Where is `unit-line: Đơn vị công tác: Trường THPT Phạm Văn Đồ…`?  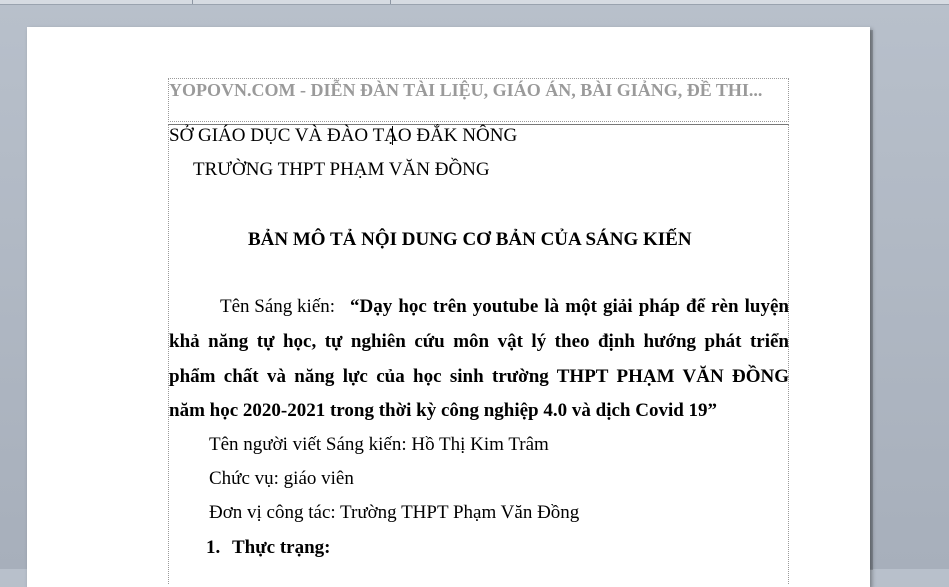 unit-line: Đơn vị công tác: Trường THPT Phạm Văn Đồ… is located at coordinates (394, 512).